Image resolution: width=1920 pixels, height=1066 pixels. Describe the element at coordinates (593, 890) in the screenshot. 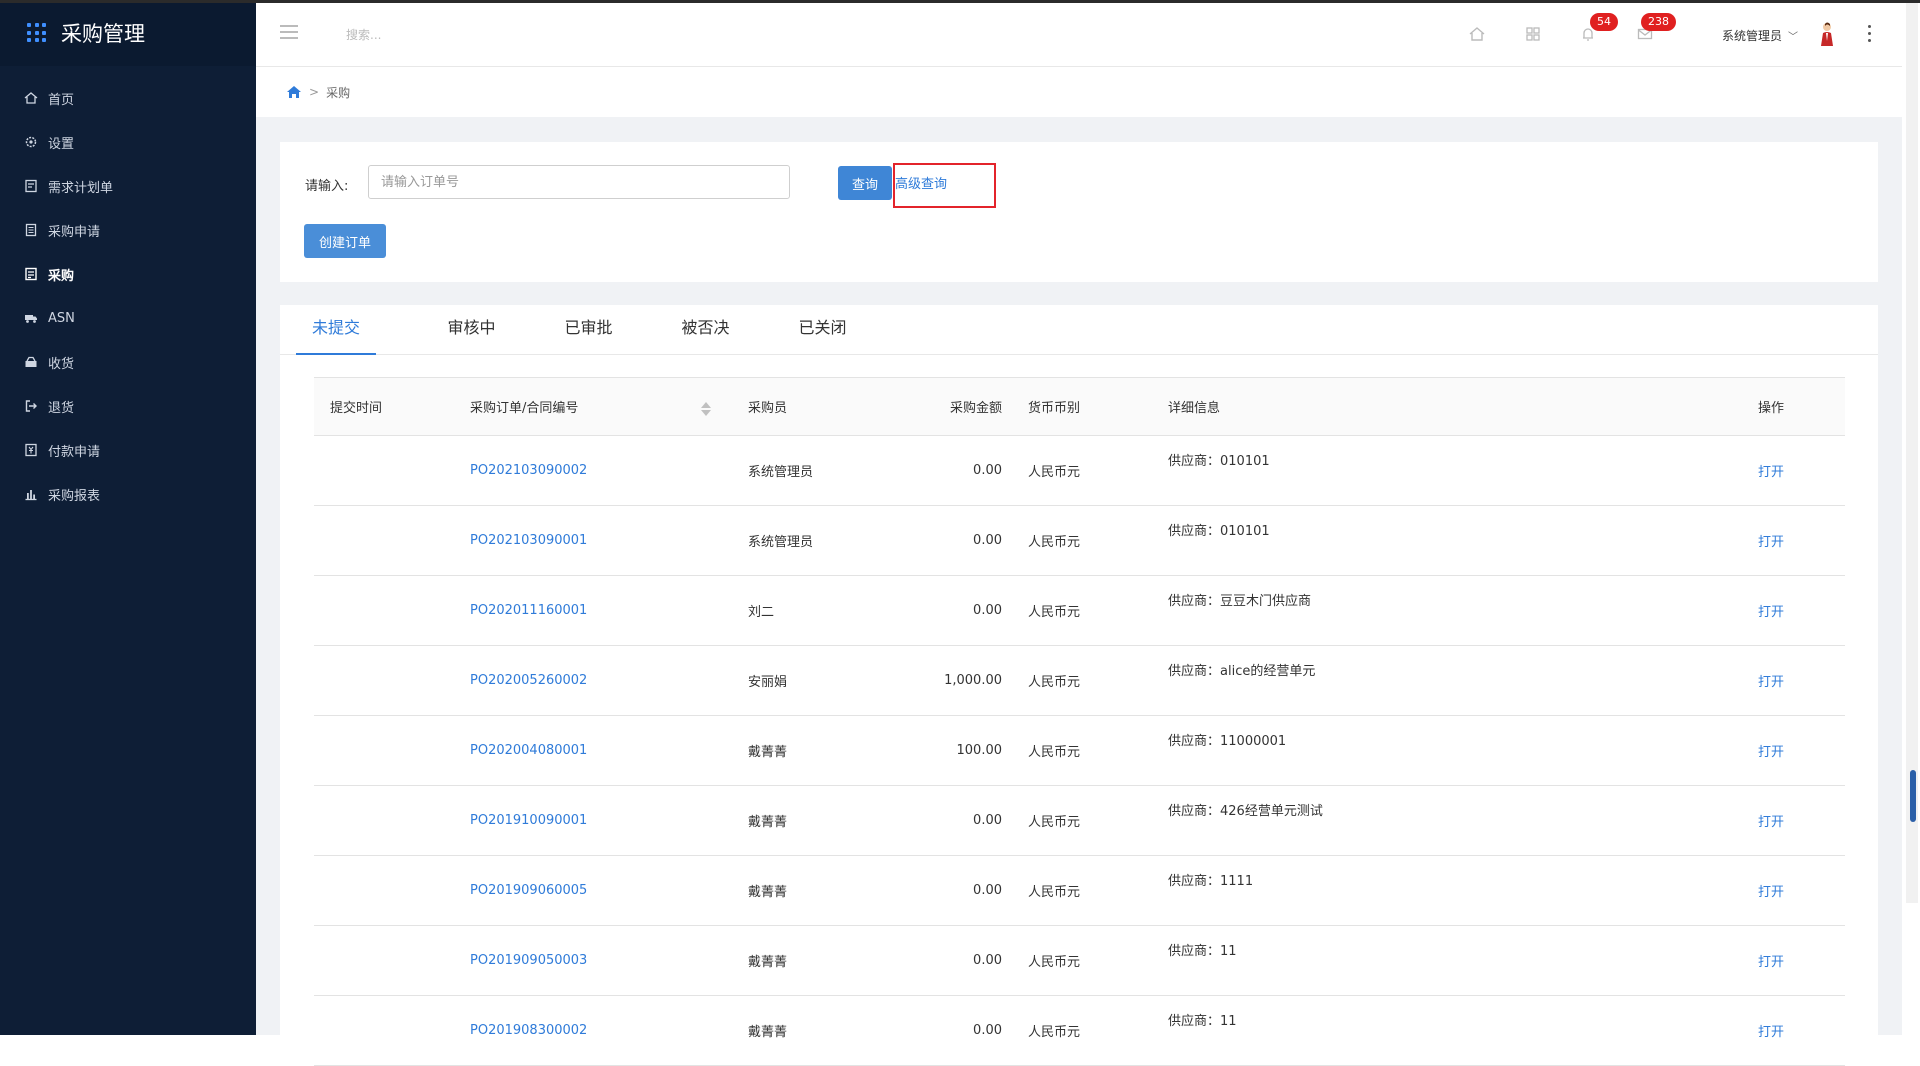

I see `cell-order-no-link: PO201909060005` at that location.